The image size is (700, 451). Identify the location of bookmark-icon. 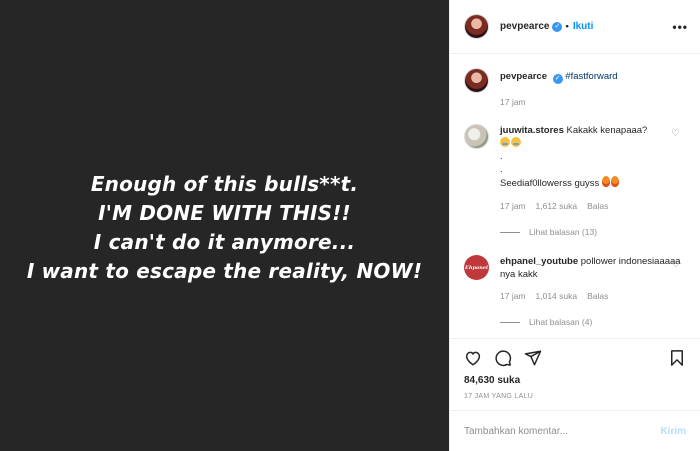
(677, 358).